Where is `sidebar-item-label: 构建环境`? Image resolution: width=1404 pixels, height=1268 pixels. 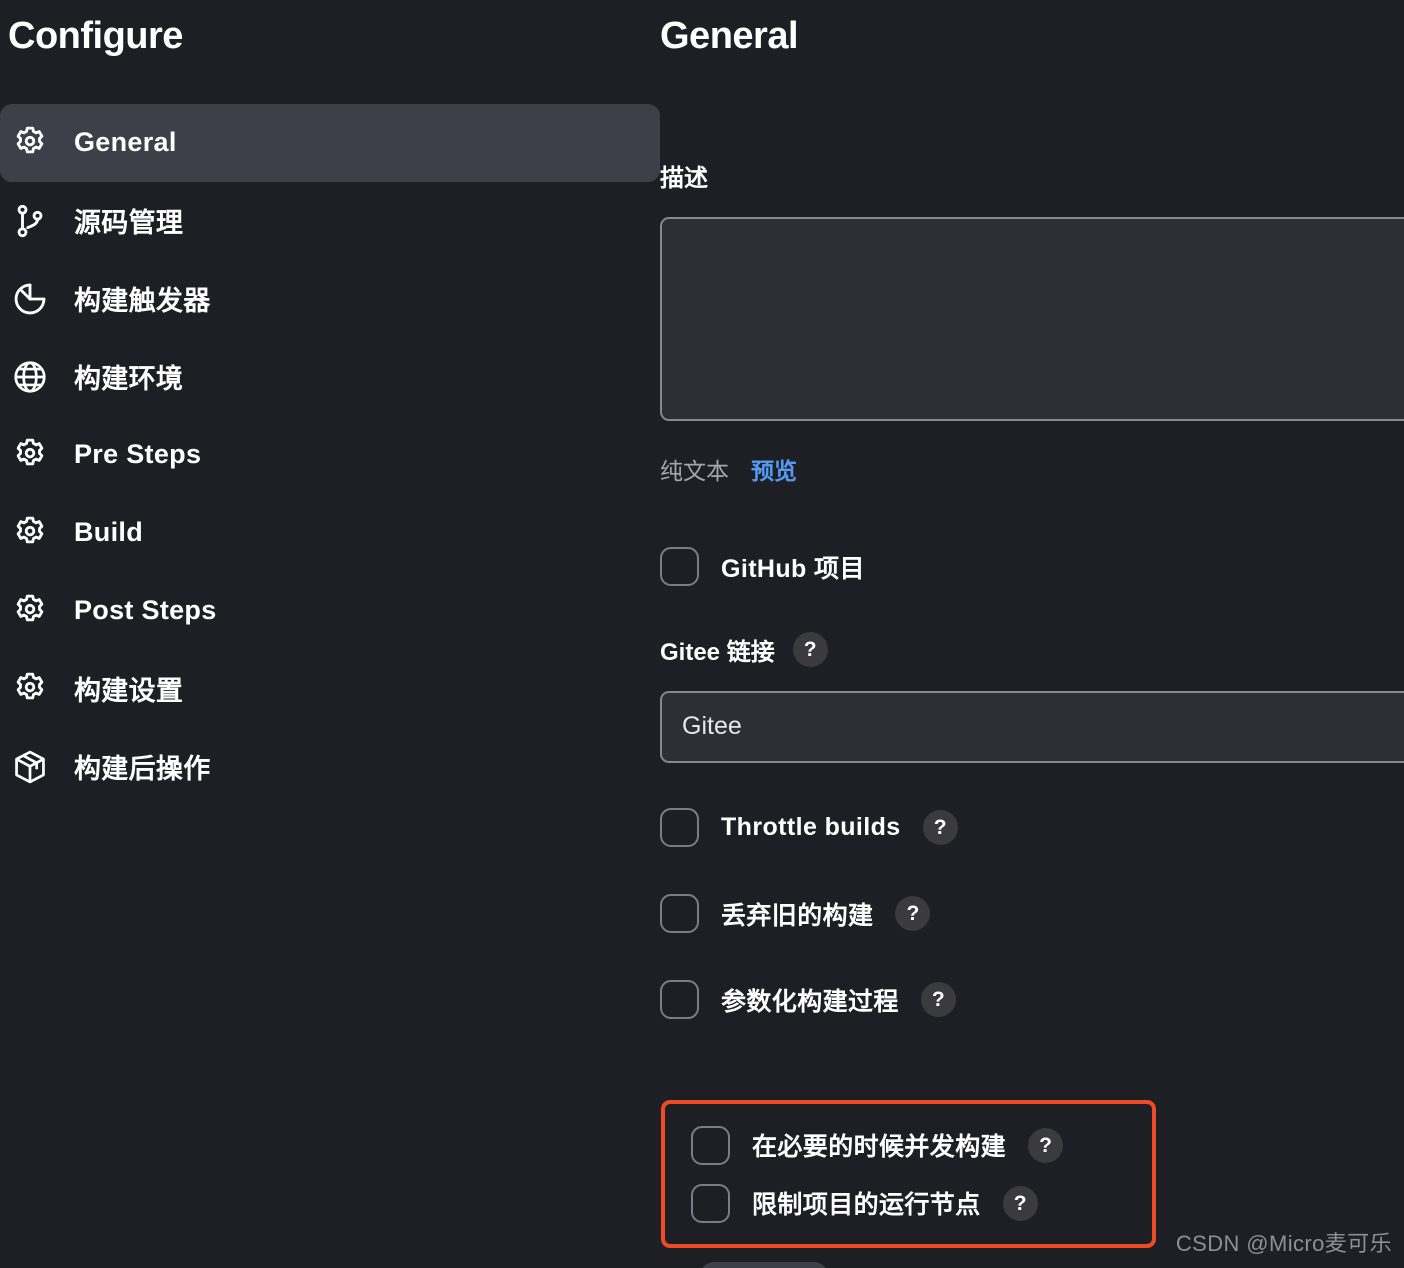 sidebar-item-label: 构建环境 is located at coordinates (129, 379).